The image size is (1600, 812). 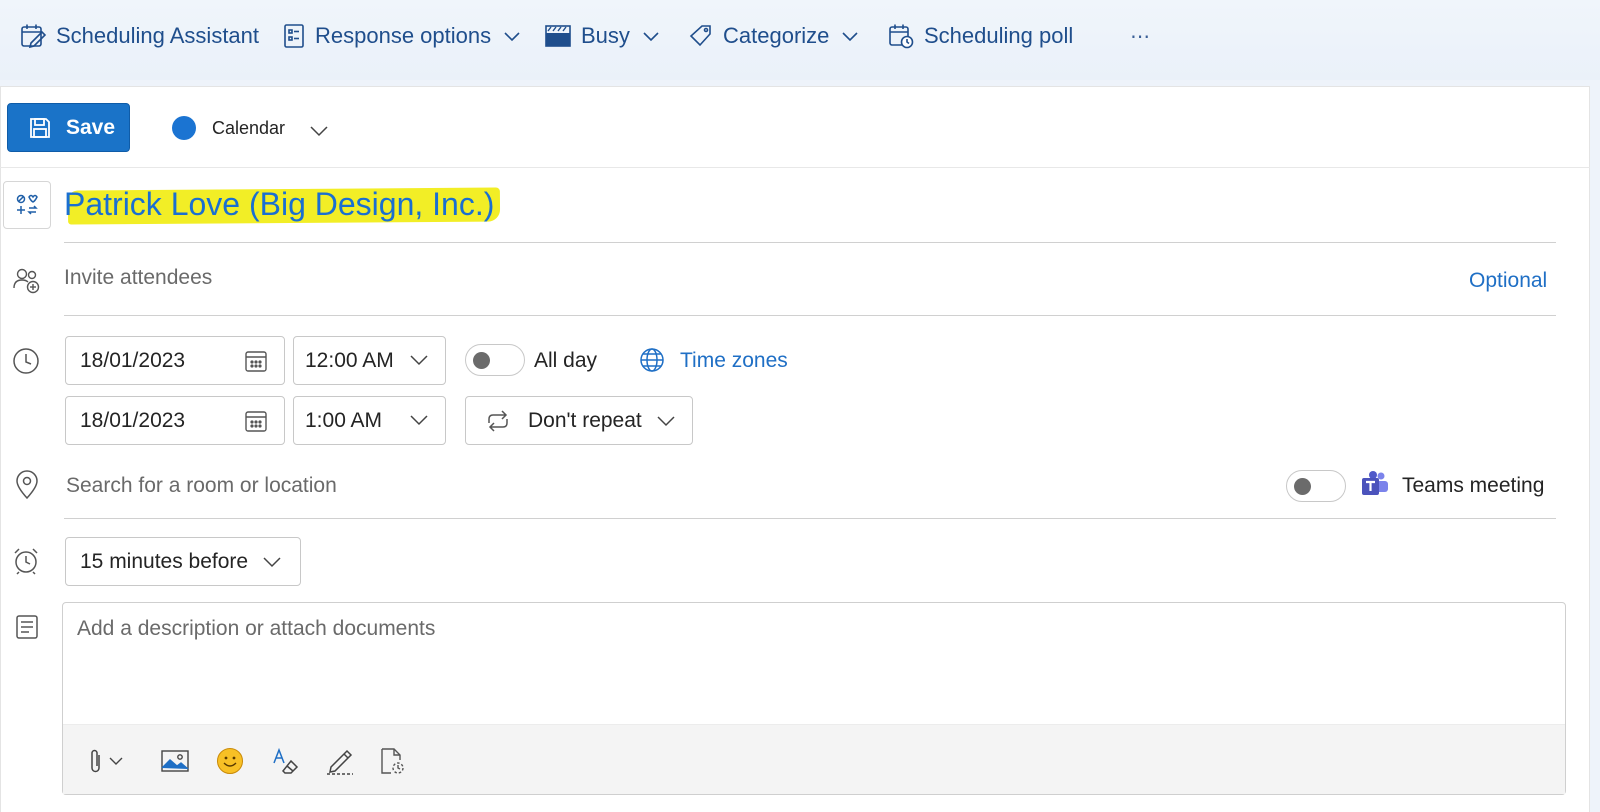 I want to click on save-button: Save, so click(x=68, y=127).